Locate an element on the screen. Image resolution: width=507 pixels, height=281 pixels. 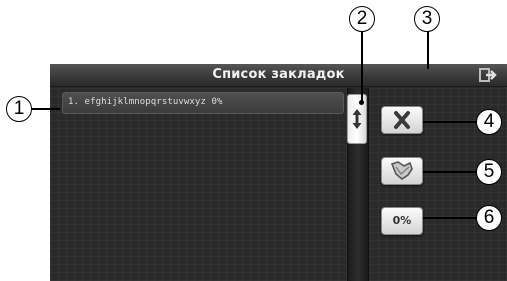
screen-title: Список закладок is located at coordinates (278, 74).